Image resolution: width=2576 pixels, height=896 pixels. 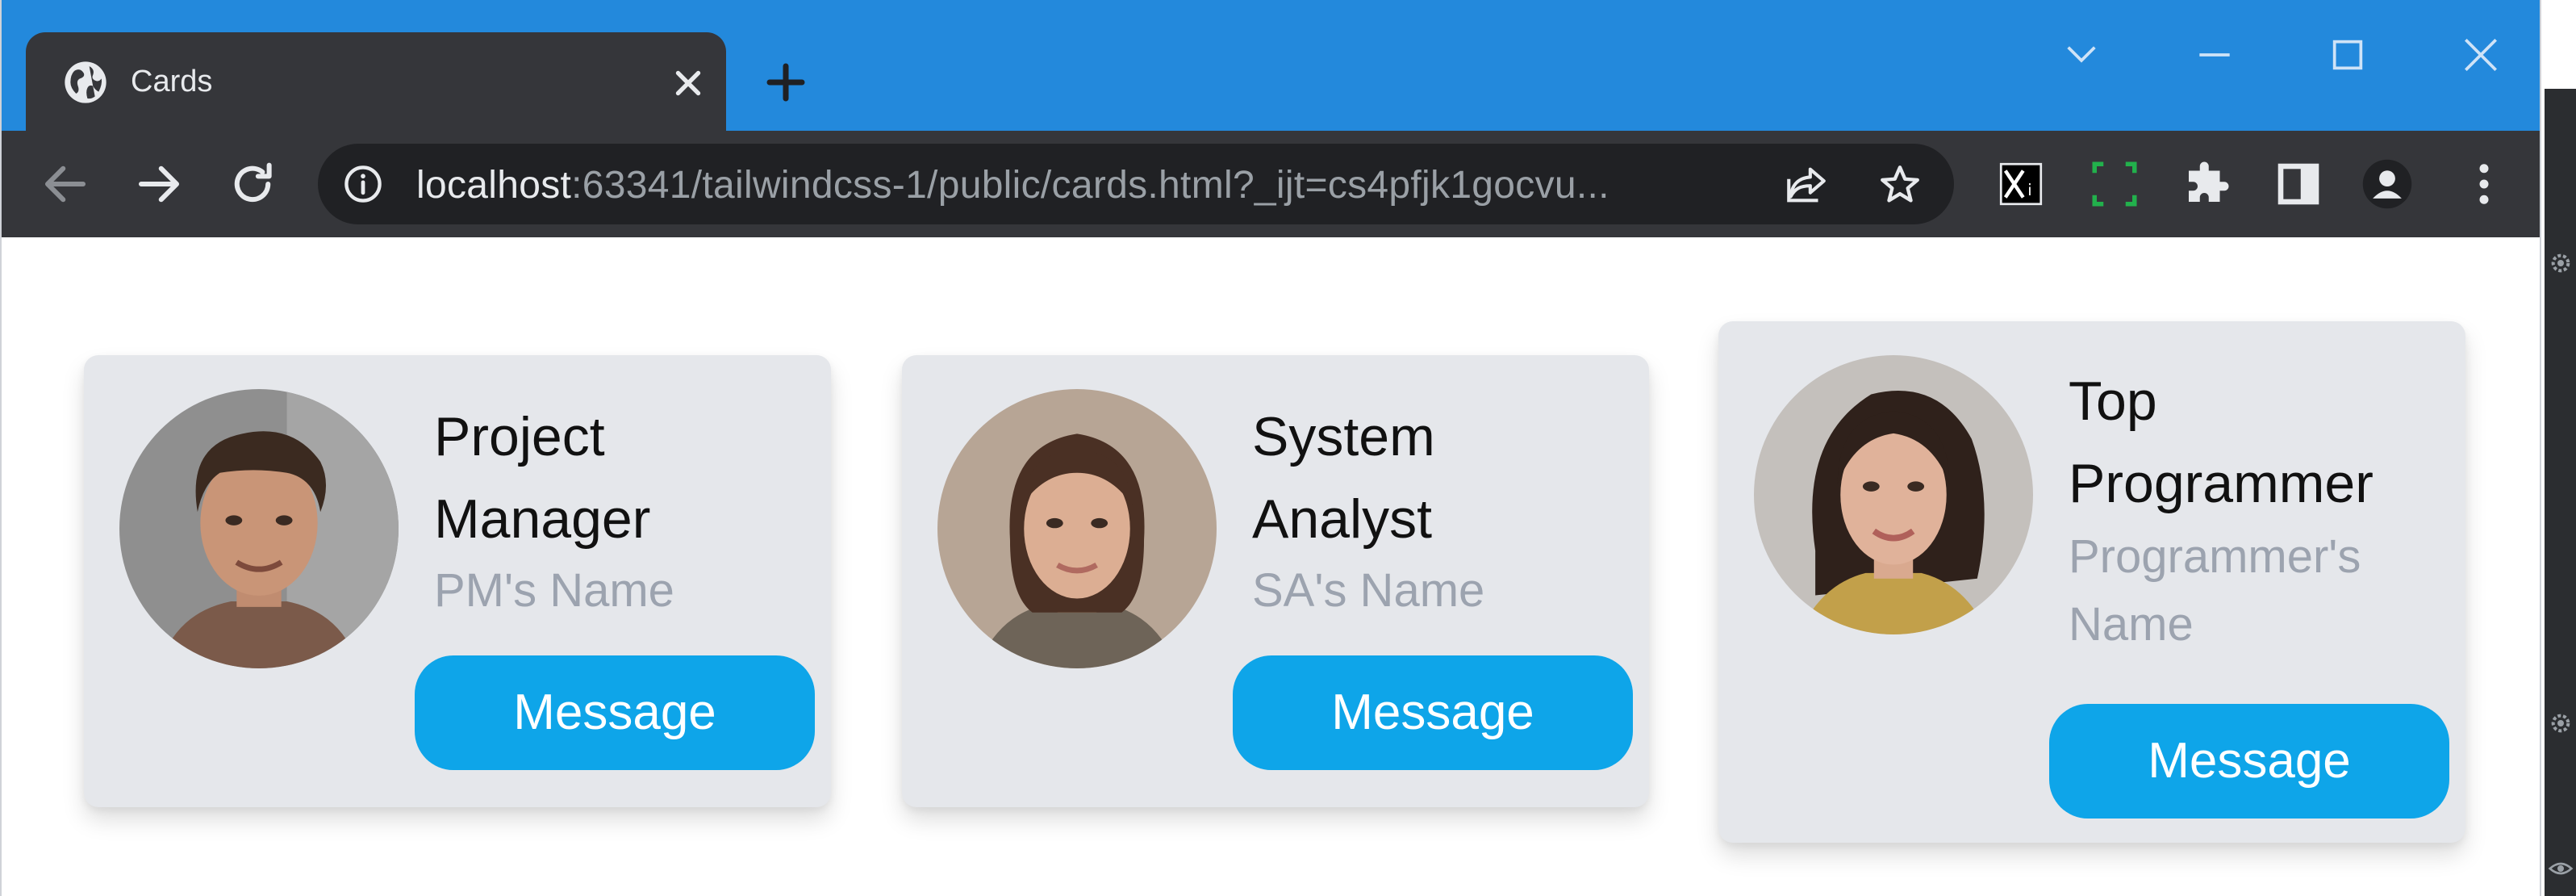 What do you see at coordinates (2021, 184) in the screenshot?
I see `xi-extension-icon: i` at bounding box center [2021, 184].